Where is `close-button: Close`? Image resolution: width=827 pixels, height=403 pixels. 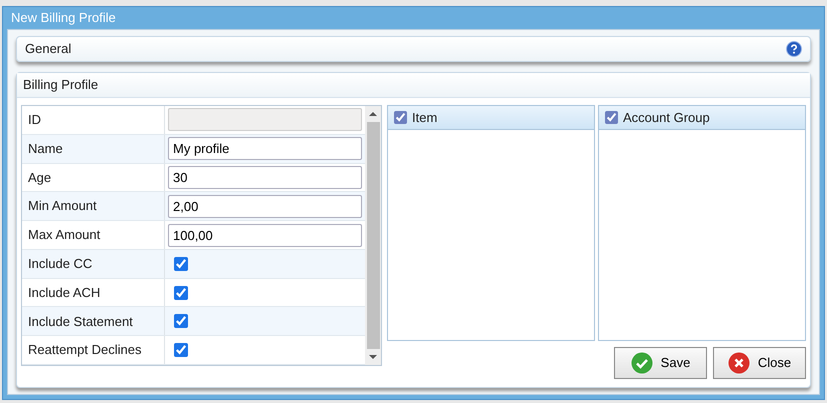 close-button: Close is located at coordinates (759, 363).